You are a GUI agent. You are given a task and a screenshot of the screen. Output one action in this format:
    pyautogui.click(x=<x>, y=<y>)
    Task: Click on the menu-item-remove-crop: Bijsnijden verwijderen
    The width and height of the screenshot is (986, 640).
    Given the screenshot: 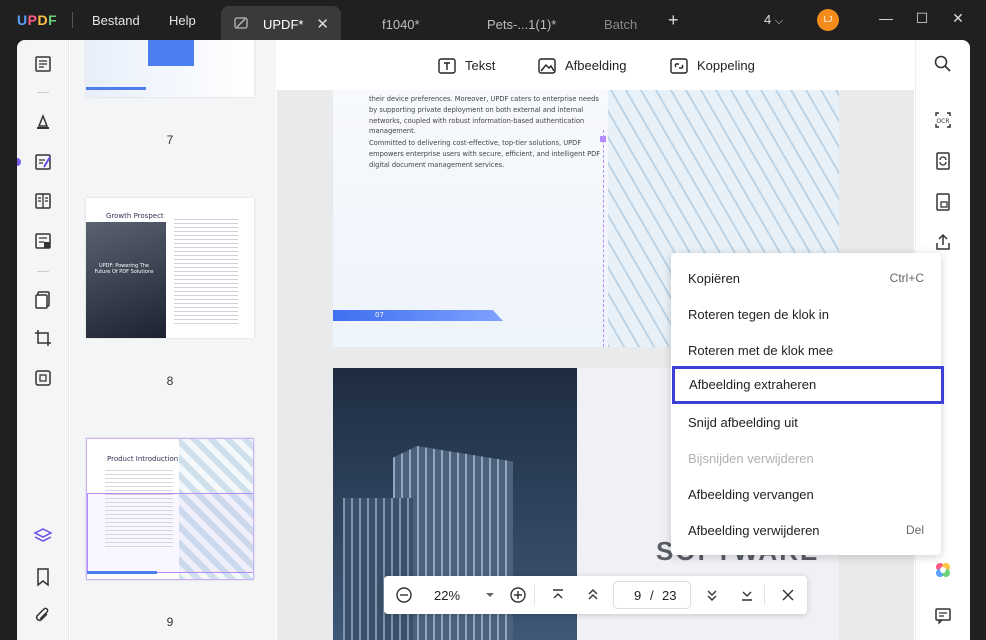 What is the action you would take?
    pyautogui.click(x=806, y=458)
    